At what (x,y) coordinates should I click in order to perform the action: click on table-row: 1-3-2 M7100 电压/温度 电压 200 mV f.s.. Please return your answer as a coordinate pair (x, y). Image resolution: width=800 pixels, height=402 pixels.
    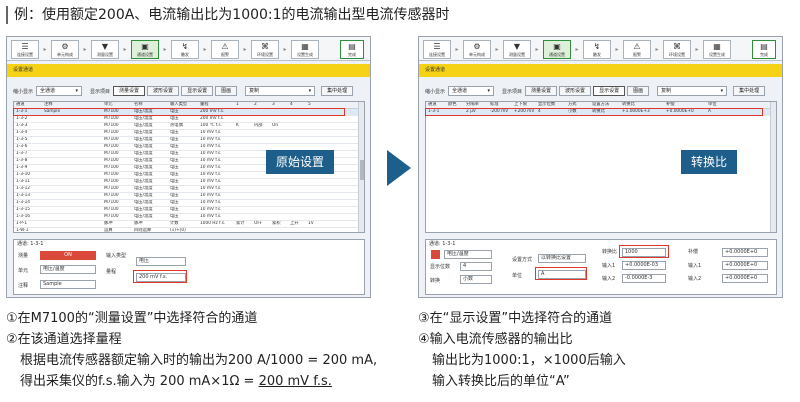
    Looking at the image, I should click on (189, 119).